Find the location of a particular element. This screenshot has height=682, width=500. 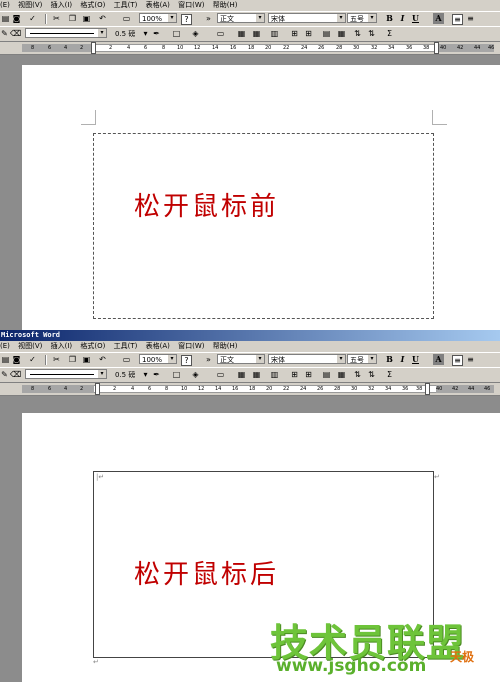

shading-icon: ◈ is located at coordinates (195, 33).